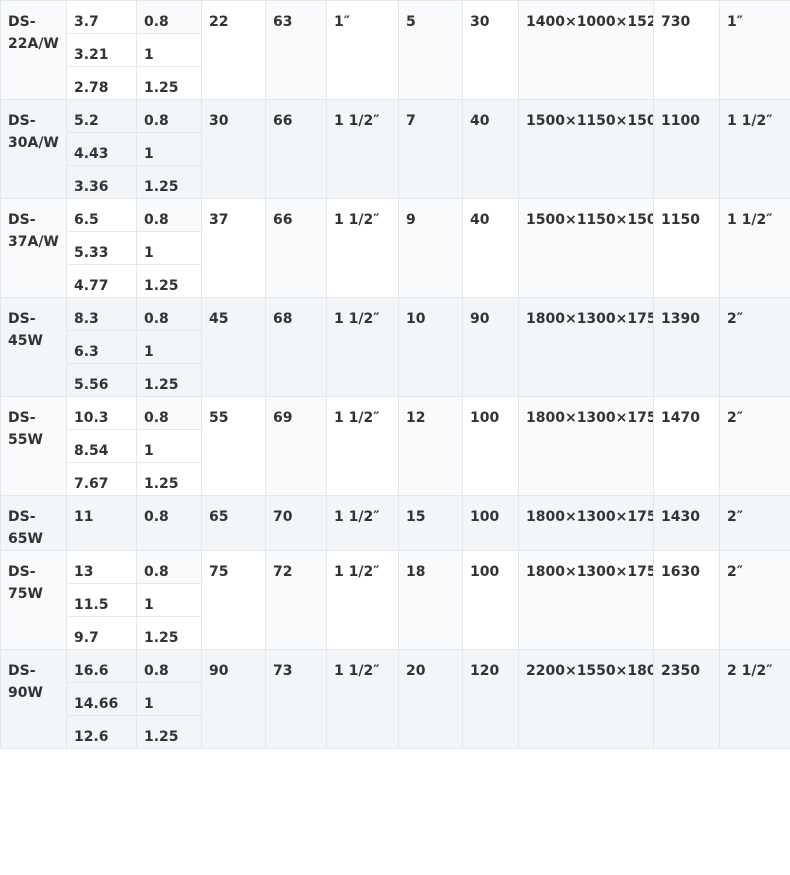  Describe the element at coordinates (586, 50) in the screenshot. I see `dimensions-cell: 1400×1000×1520` at that location.